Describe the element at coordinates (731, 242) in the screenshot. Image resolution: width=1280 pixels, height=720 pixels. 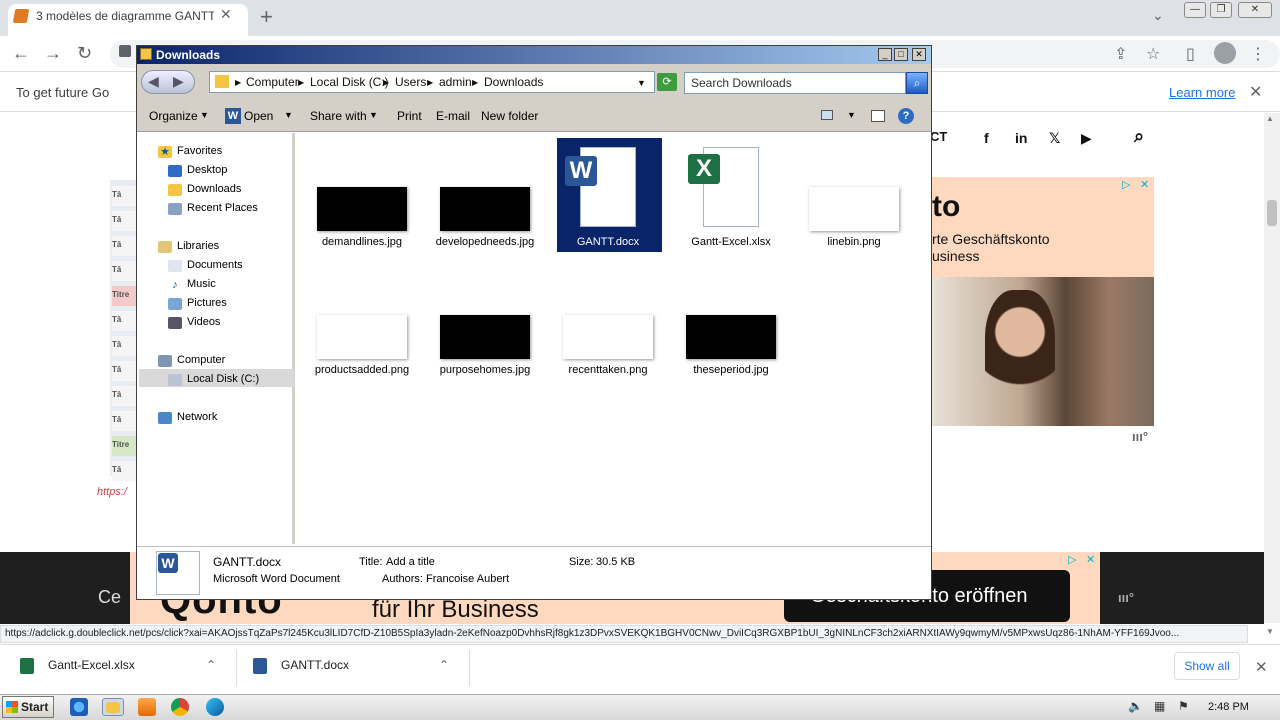
I see `file-item: Gantt-Excel.xlsx` at that location.